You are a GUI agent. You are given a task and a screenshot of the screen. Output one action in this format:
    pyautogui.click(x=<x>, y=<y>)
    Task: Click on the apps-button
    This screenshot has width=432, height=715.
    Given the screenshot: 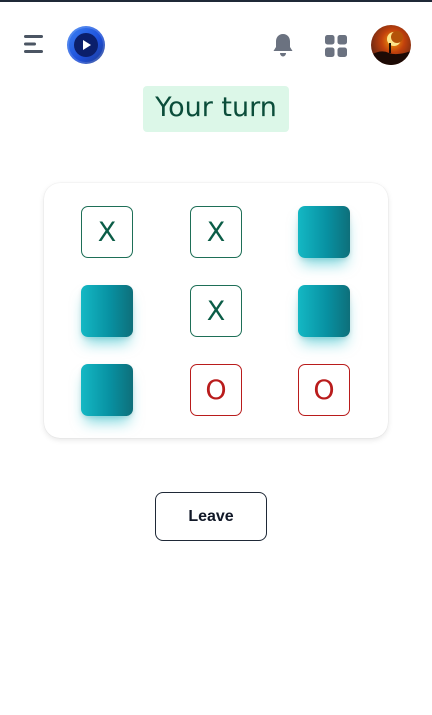 What is the action you would take?
    pyautogui.click(x=336, y=46)
    